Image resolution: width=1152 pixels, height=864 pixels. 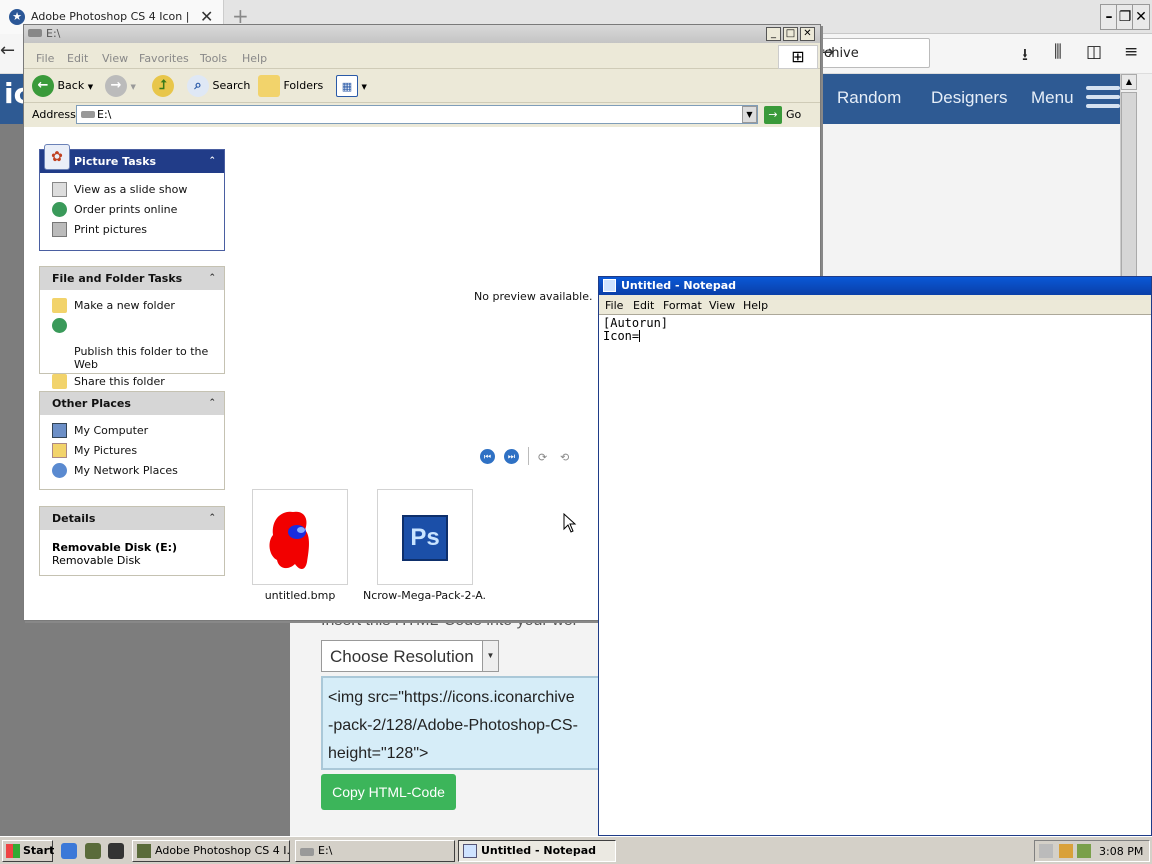 What do you see at coordinates (28, 851) in the screenshot?
I see `start-button: Start` at bounding box center [28, 851].